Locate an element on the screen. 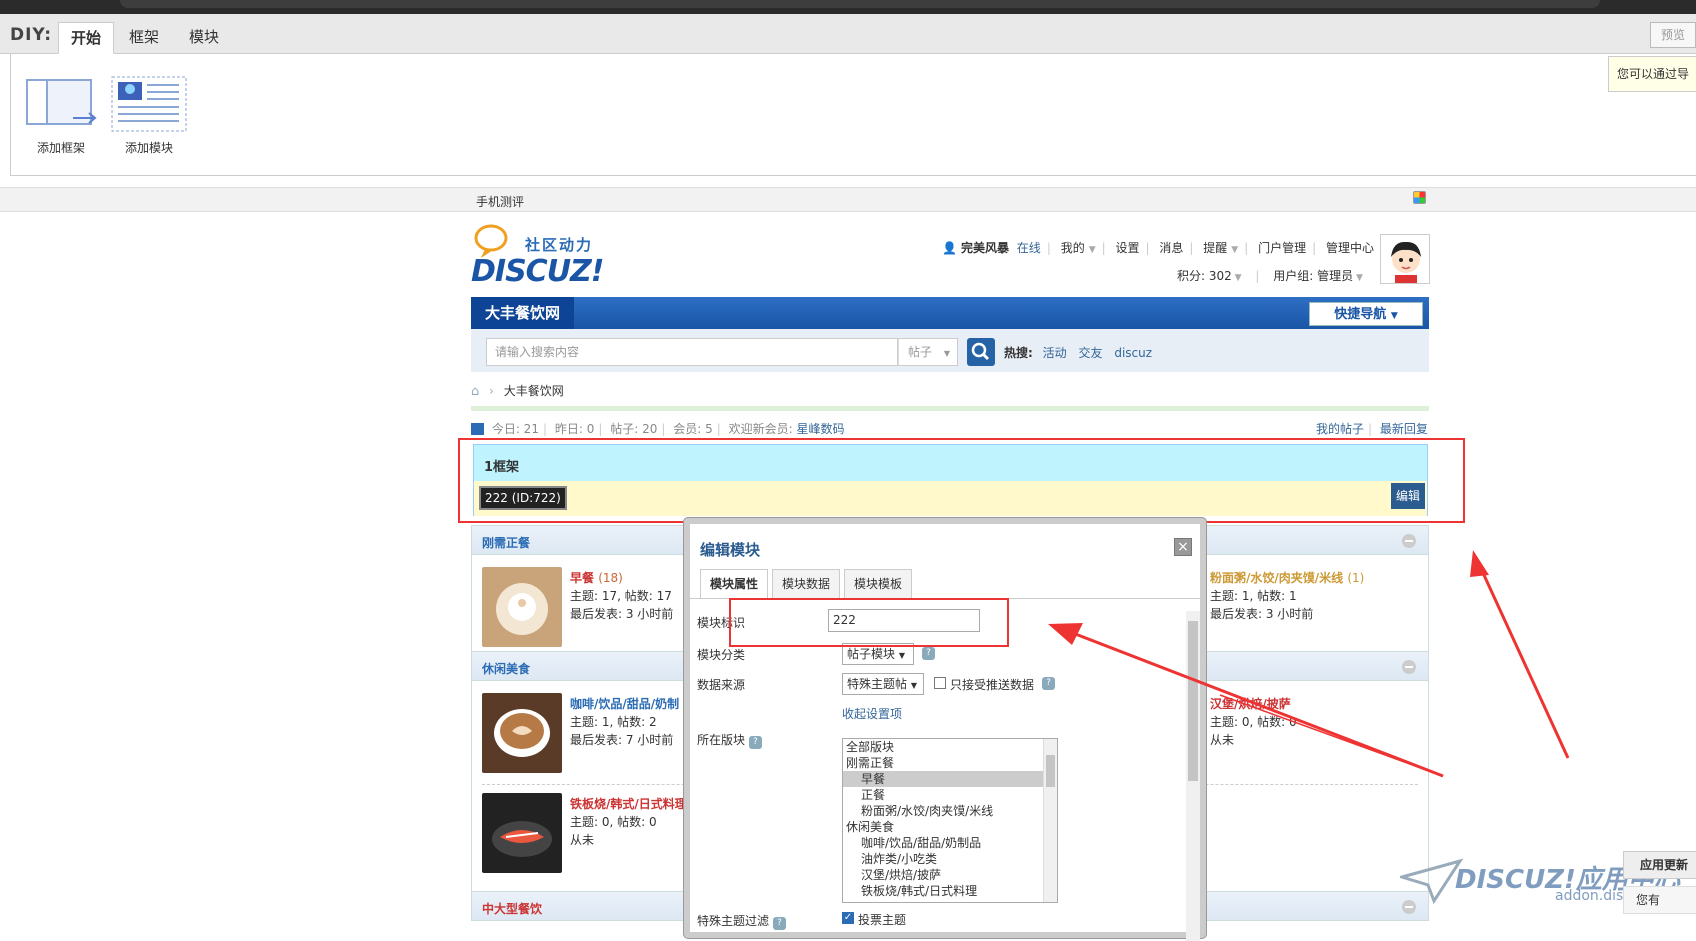 This screenshot has width=1696, height=941. notice-button: 您有 is located at coordinates (1659, 900).